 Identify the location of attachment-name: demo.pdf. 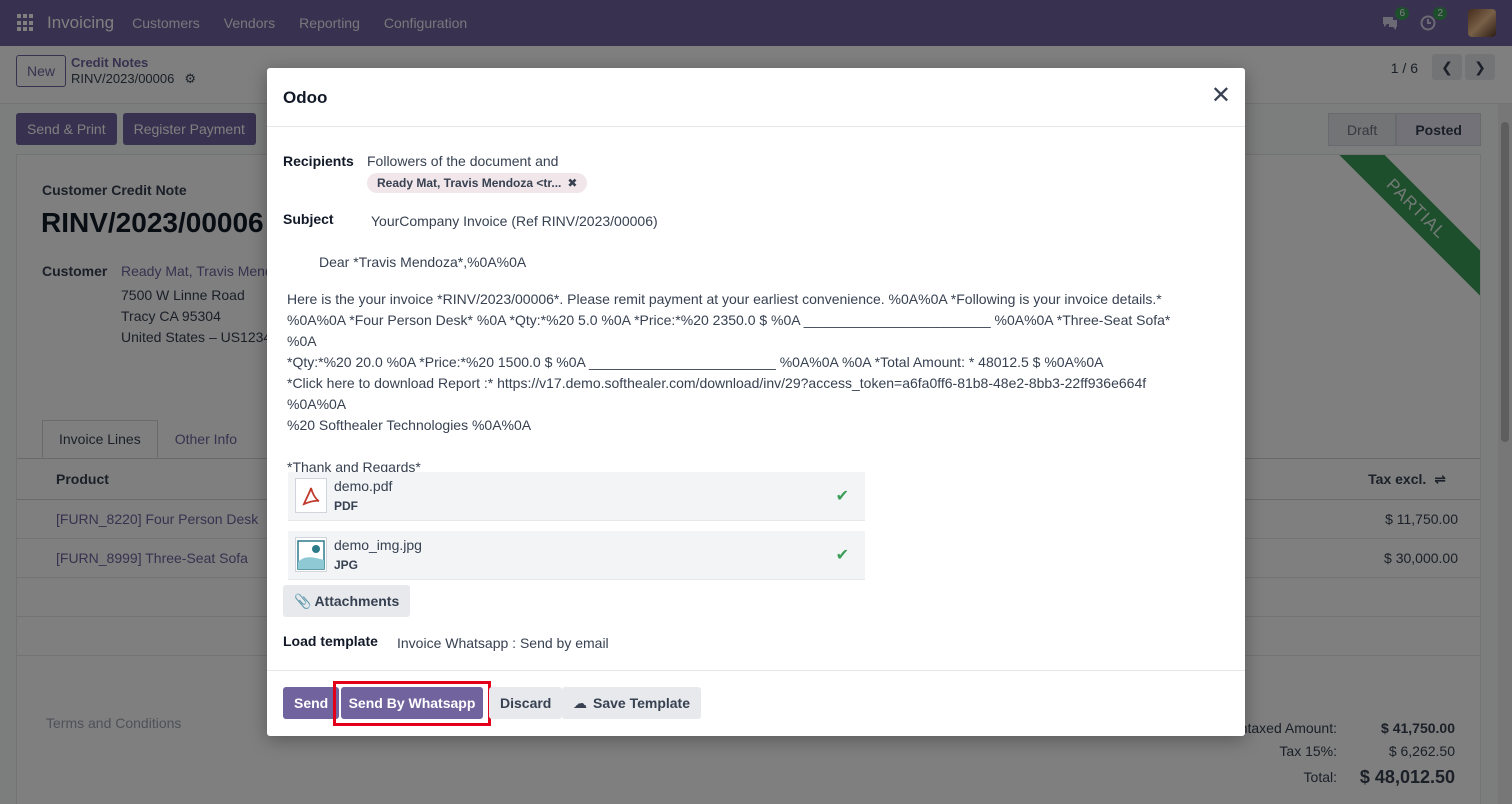
(363, 486).